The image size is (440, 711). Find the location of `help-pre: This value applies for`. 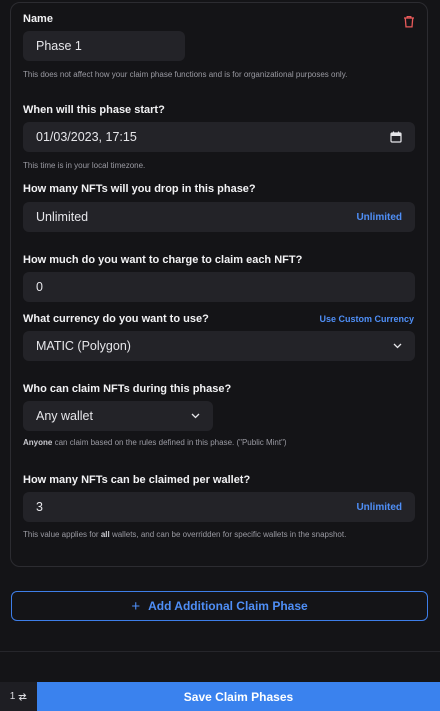

help-pre: This value applies for is located at coordinates (62, 534).